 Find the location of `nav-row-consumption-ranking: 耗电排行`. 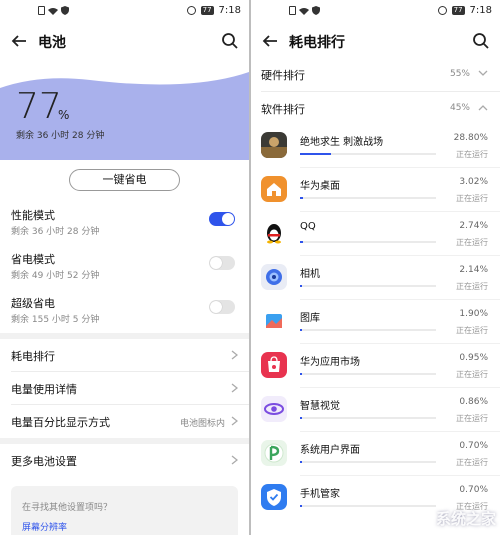

nav-row-consumption-ranking: 耗电排行 is located at coordinates (124, 355).